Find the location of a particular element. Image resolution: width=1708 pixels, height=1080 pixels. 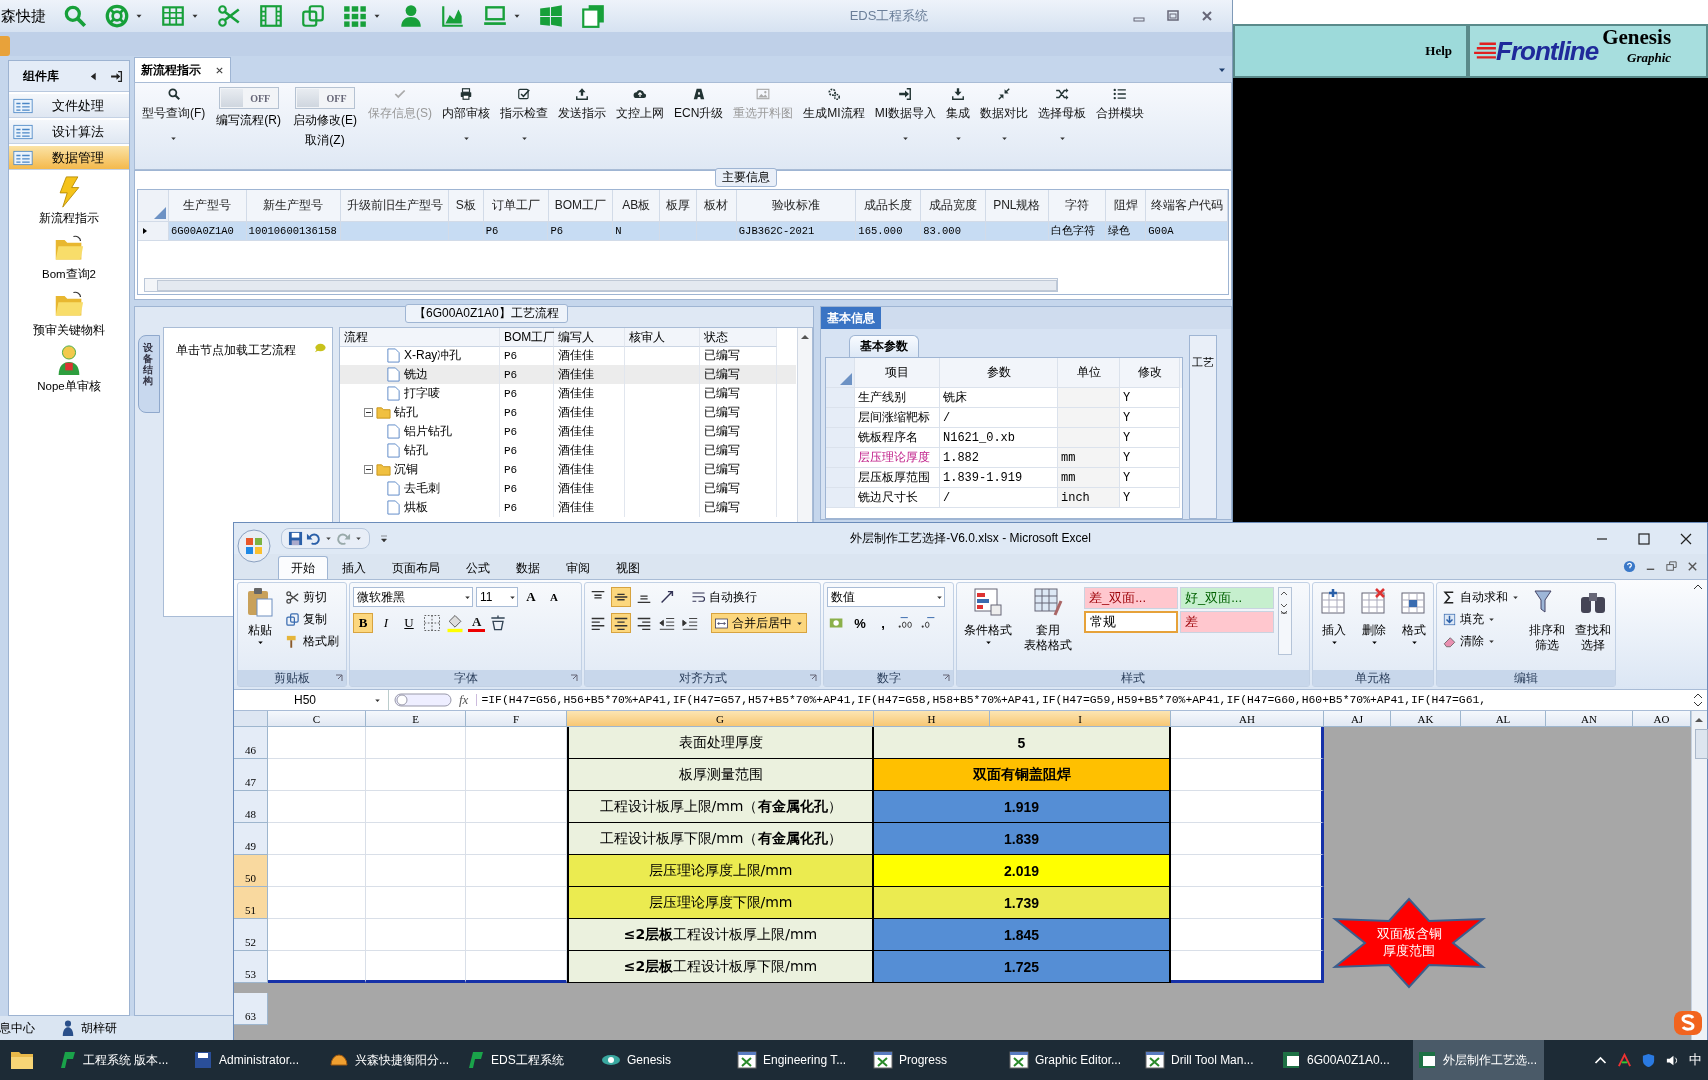

cell-style-option: 差 is located at coordinates (1227, 622).